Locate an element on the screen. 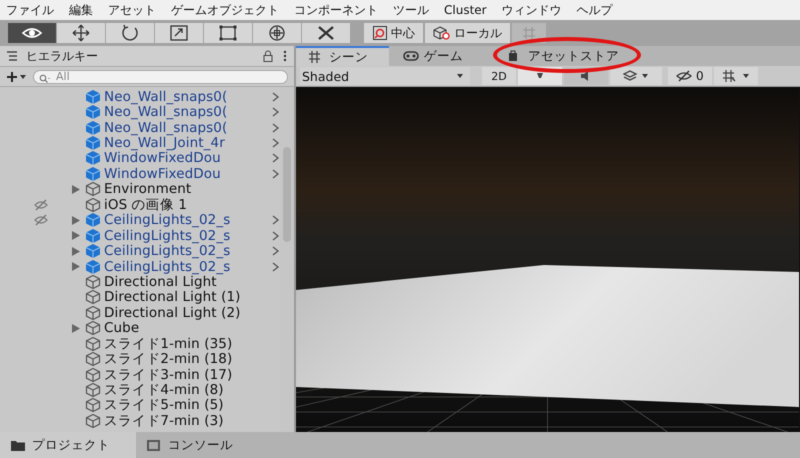 This screenshot has height=458, width=800. object-name: Environment is located at coordinates (148, 189).